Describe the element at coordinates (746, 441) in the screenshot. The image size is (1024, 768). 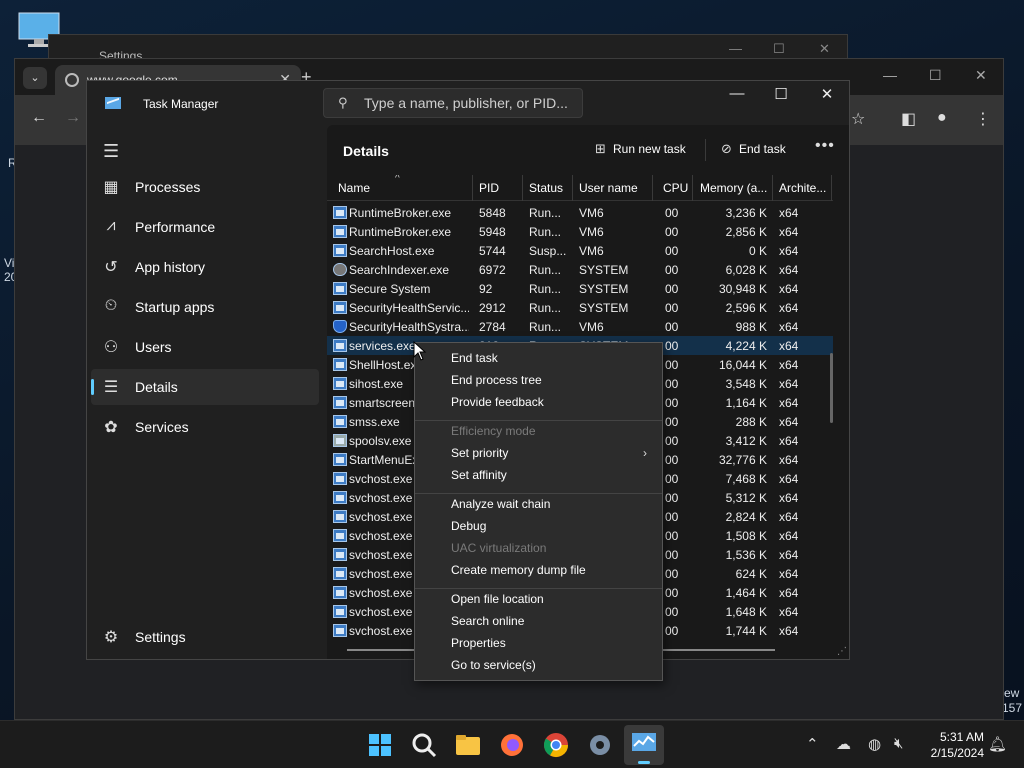
I see `cell-memory: 3,412 K` at that location.